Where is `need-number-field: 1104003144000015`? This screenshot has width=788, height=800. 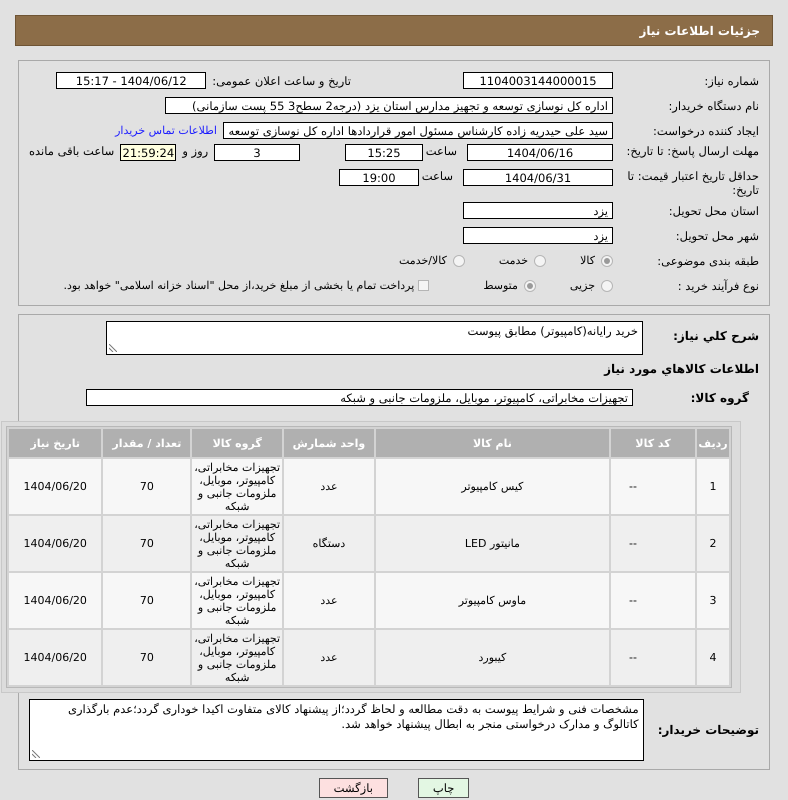 need-number-field: 1104003144000015 is located at coordinates (538, 80).